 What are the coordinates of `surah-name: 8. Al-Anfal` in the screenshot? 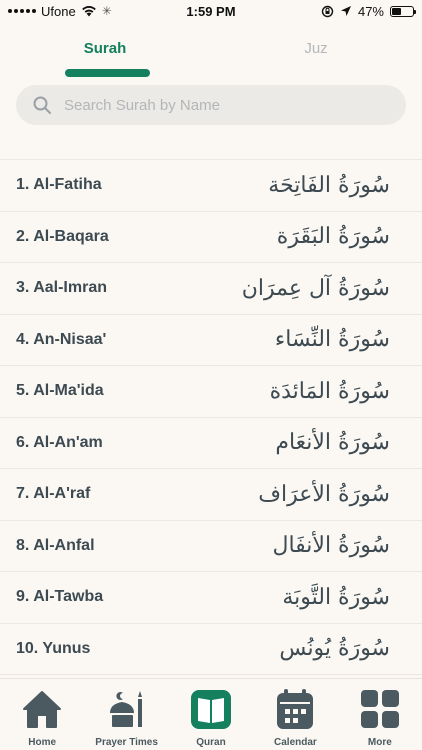 It's located at (55, 545).